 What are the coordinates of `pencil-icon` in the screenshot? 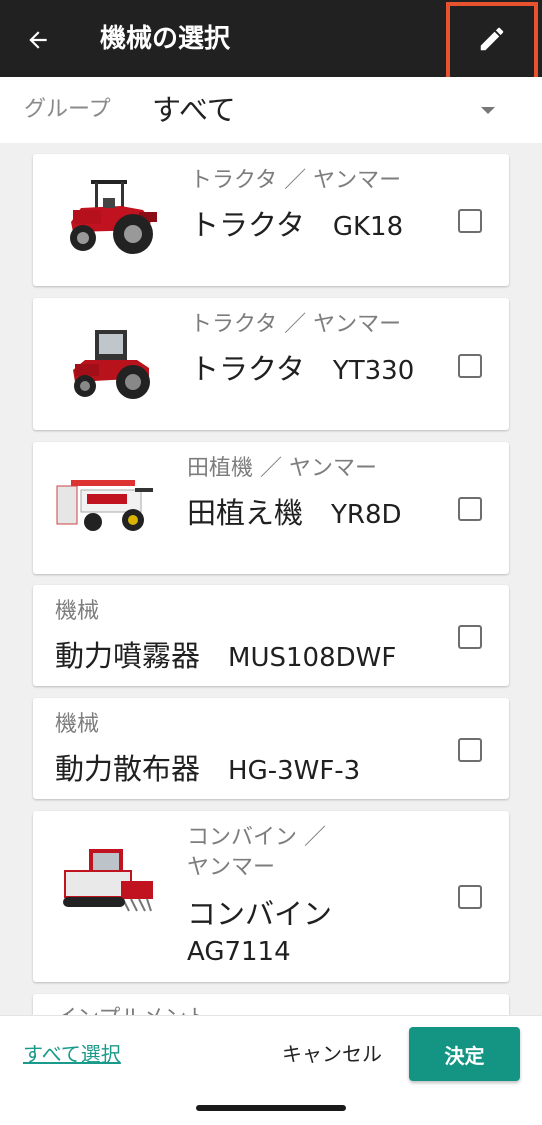 It's located at (492, 39).